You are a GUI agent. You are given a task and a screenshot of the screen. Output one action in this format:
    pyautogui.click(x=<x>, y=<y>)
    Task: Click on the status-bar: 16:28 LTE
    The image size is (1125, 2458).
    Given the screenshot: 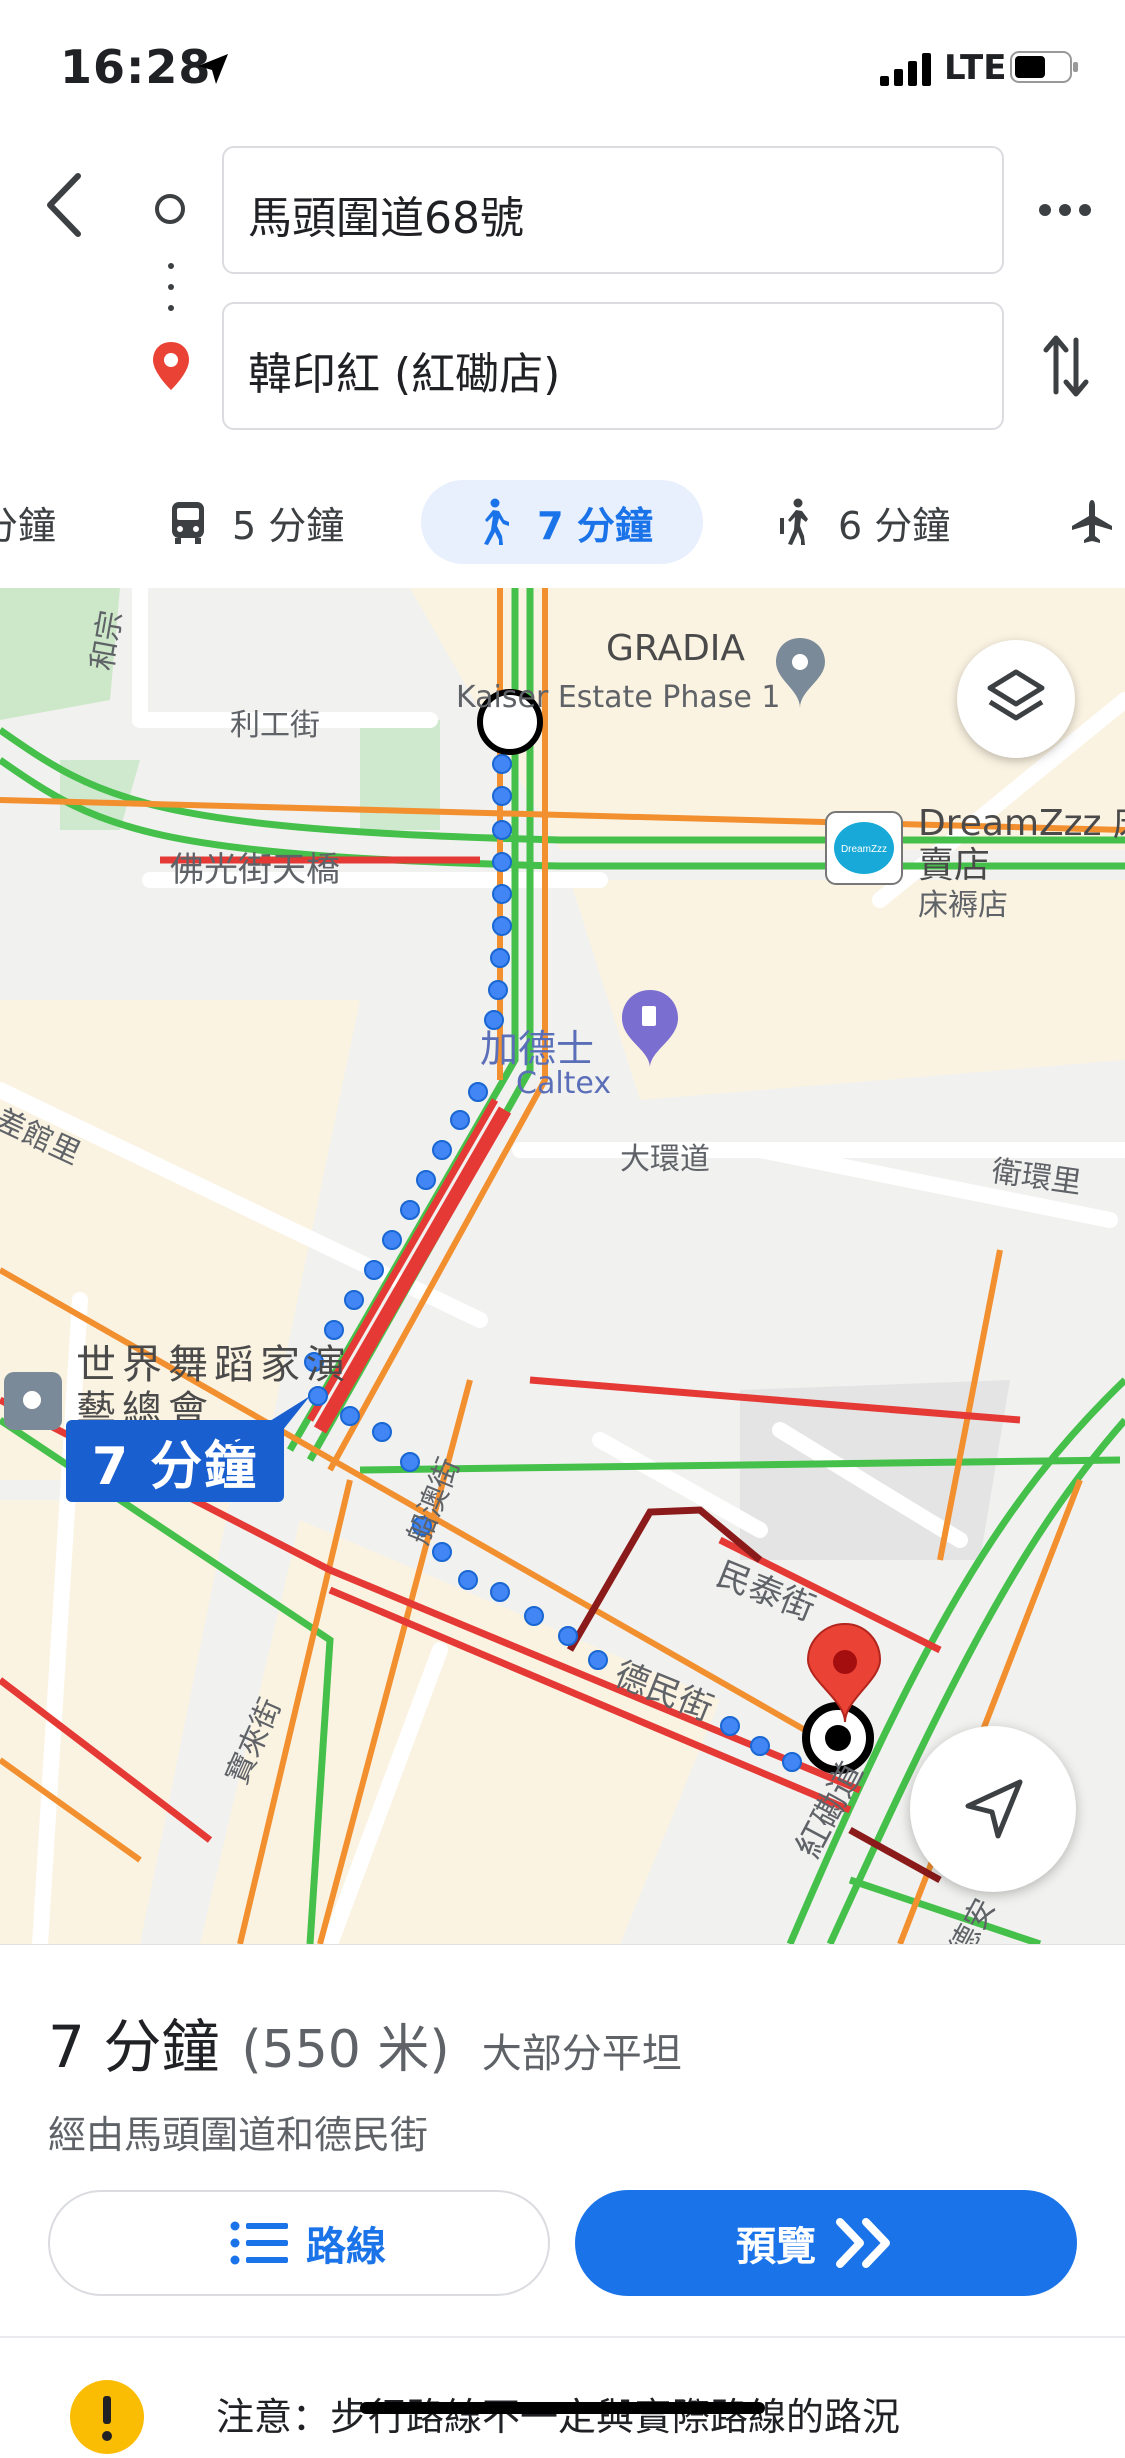 What is the action you would take?
    pyautogui.click(x=562, y=70)
    